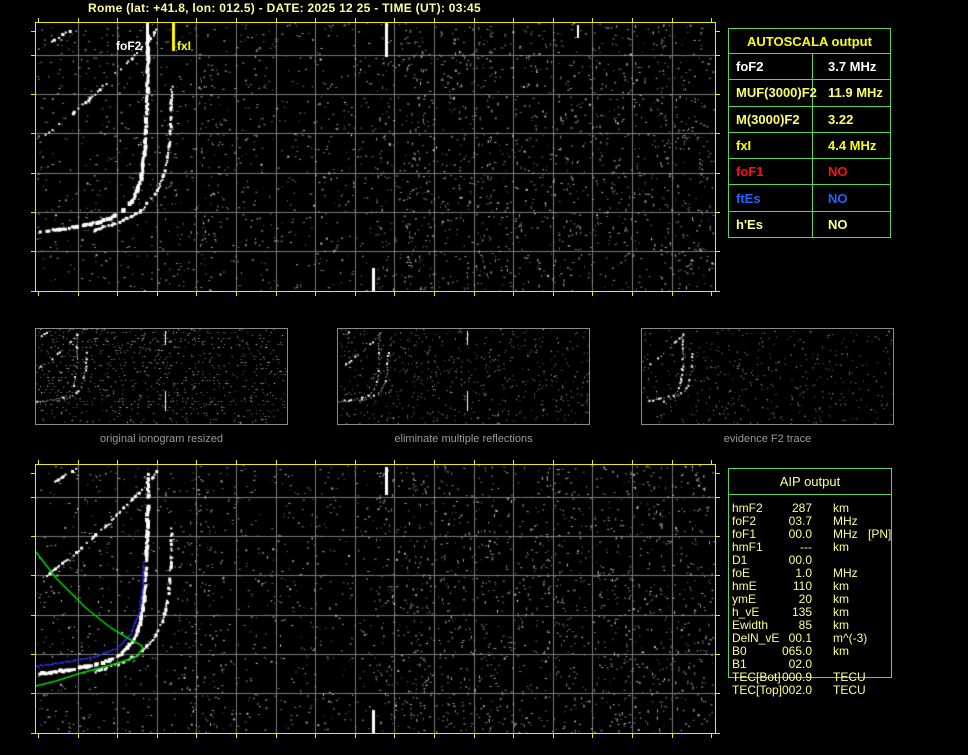  I want to click on thumbnail-f2-canvas, so click(767, 376).